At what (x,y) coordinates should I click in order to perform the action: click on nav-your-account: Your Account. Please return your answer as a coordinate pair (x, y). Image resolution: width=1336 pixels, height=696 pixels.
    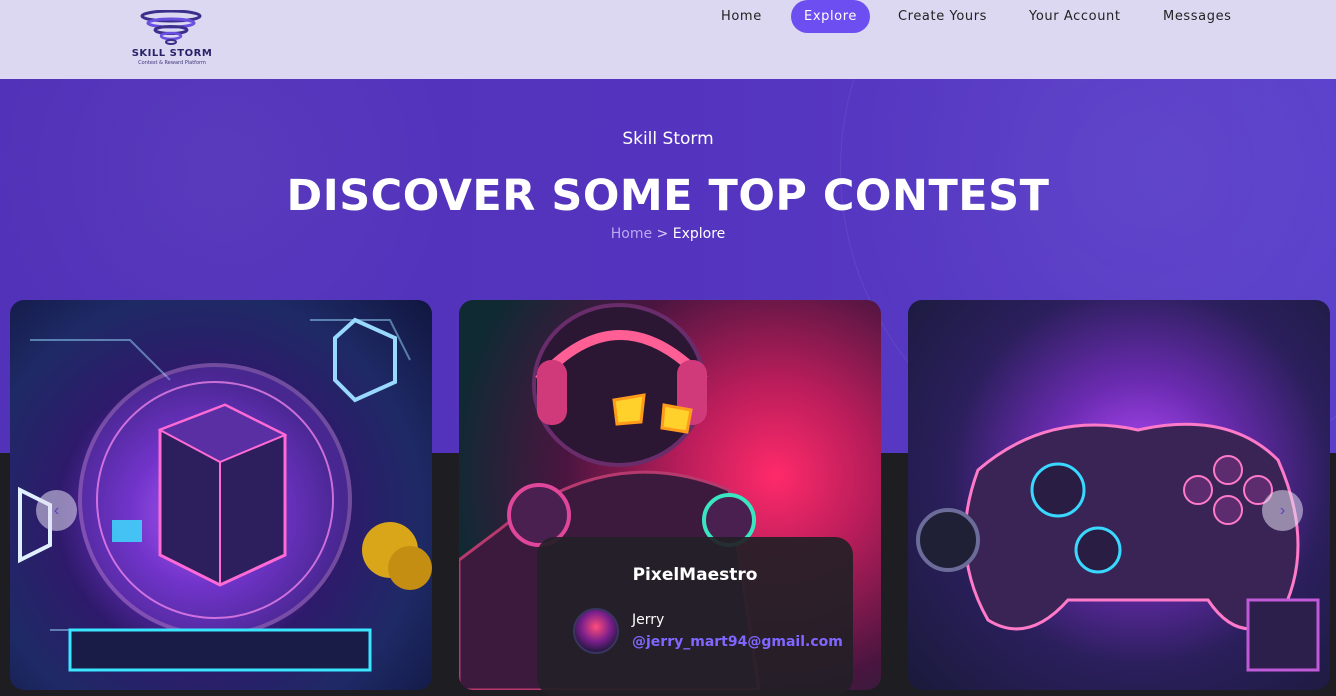
    Looking at the image, I should click on (1075, 16).